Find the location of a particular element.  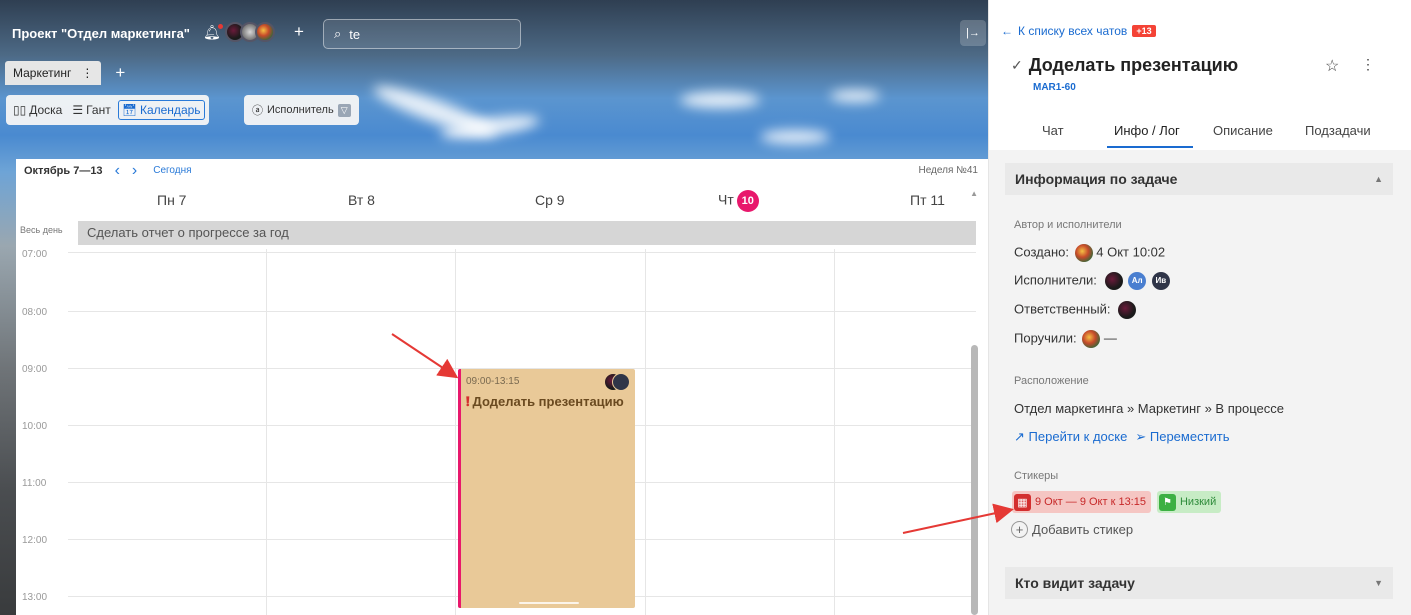

day-label: Чт is located at coordinates (726, 199).